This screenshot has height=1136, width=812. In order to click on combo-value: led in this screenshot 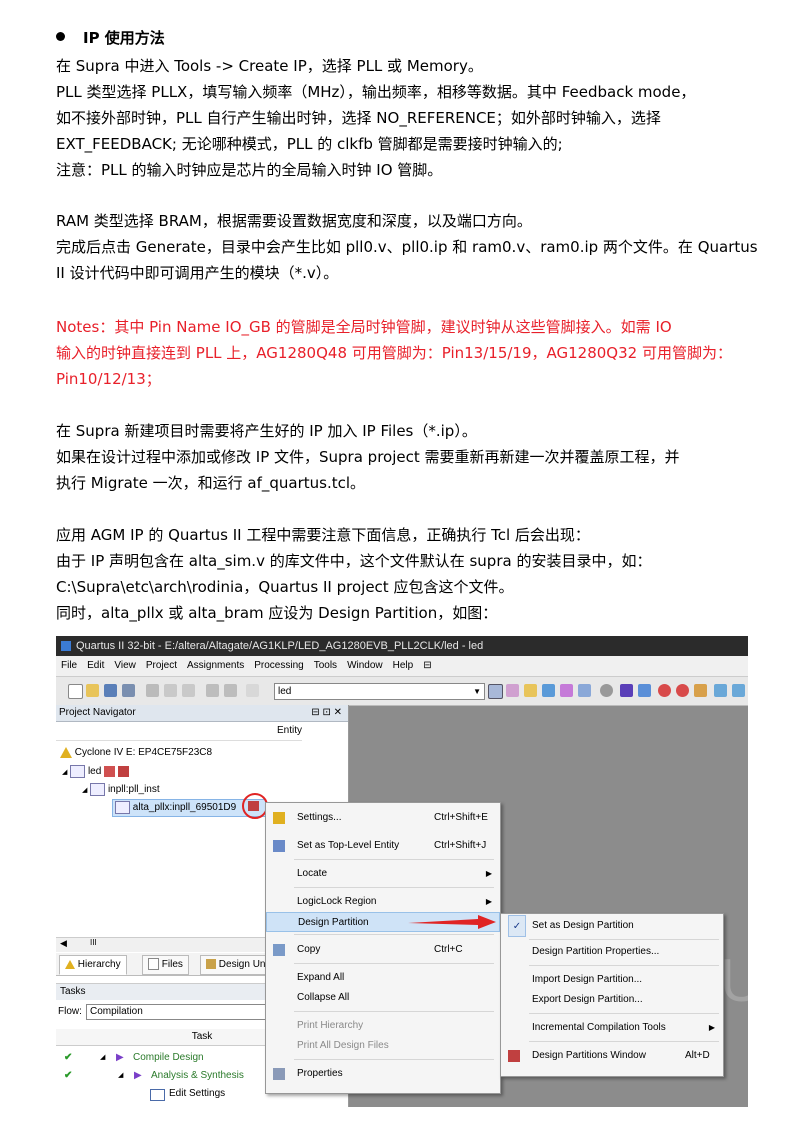, I will do `click(285, 691)`.